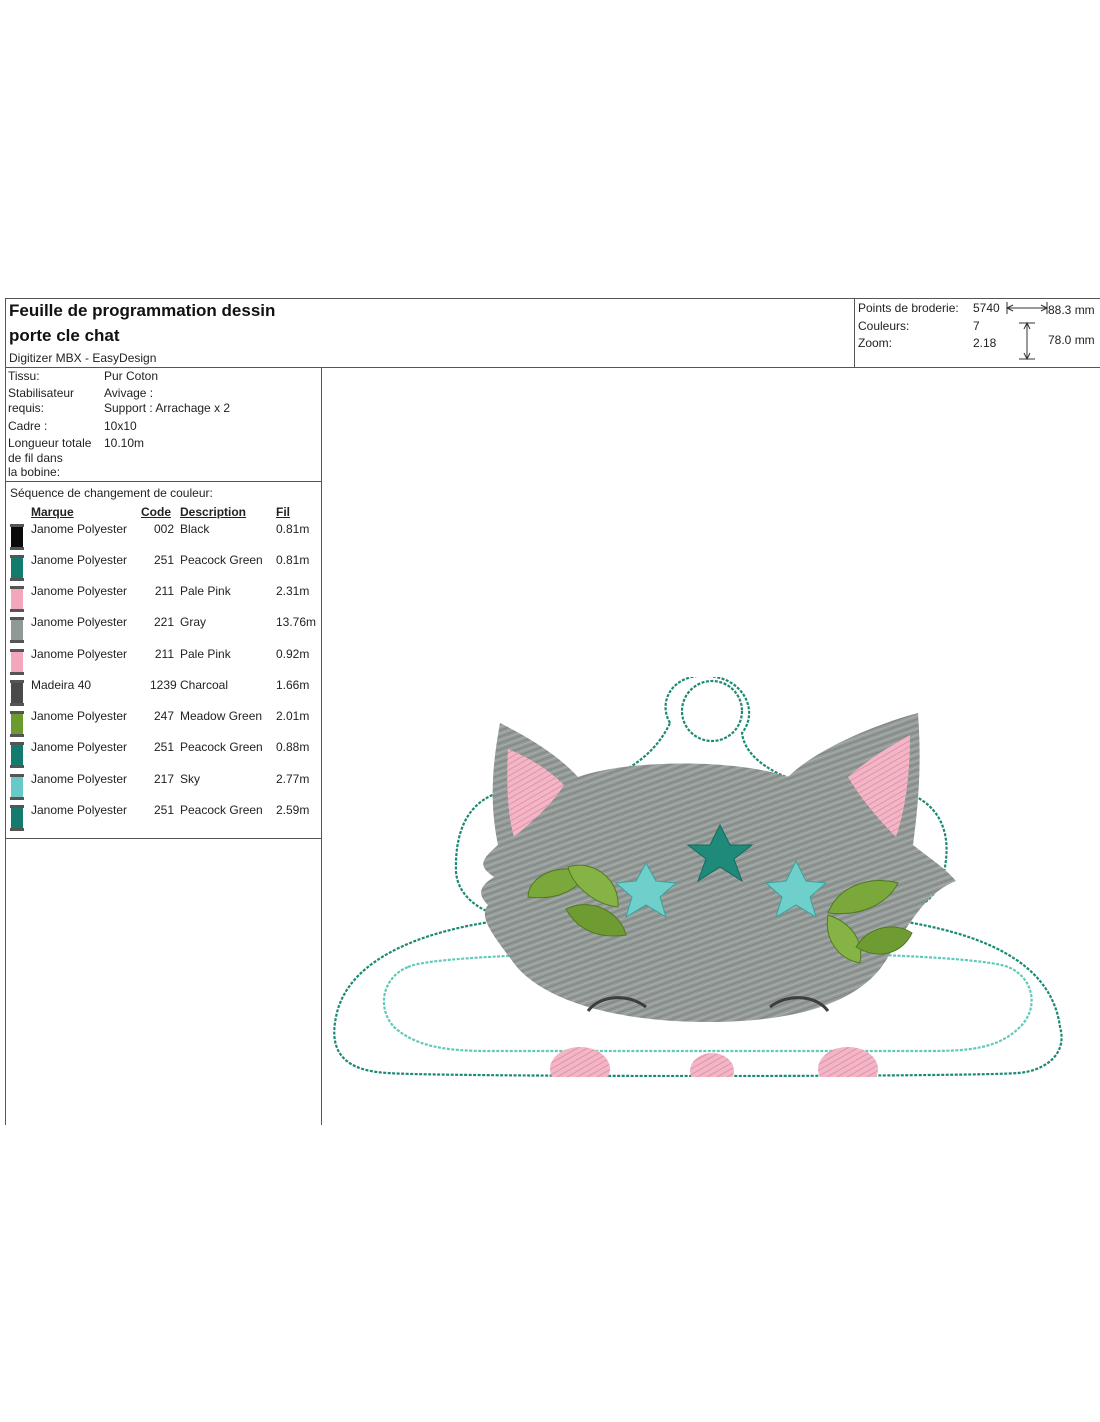 Image resolution: width=1100 pixels, height=1422 pixels. What do you see at coordinates (204, 685) in the screenshot?
I see `thread-description: Charcoal` at bounding box center [204, 685].